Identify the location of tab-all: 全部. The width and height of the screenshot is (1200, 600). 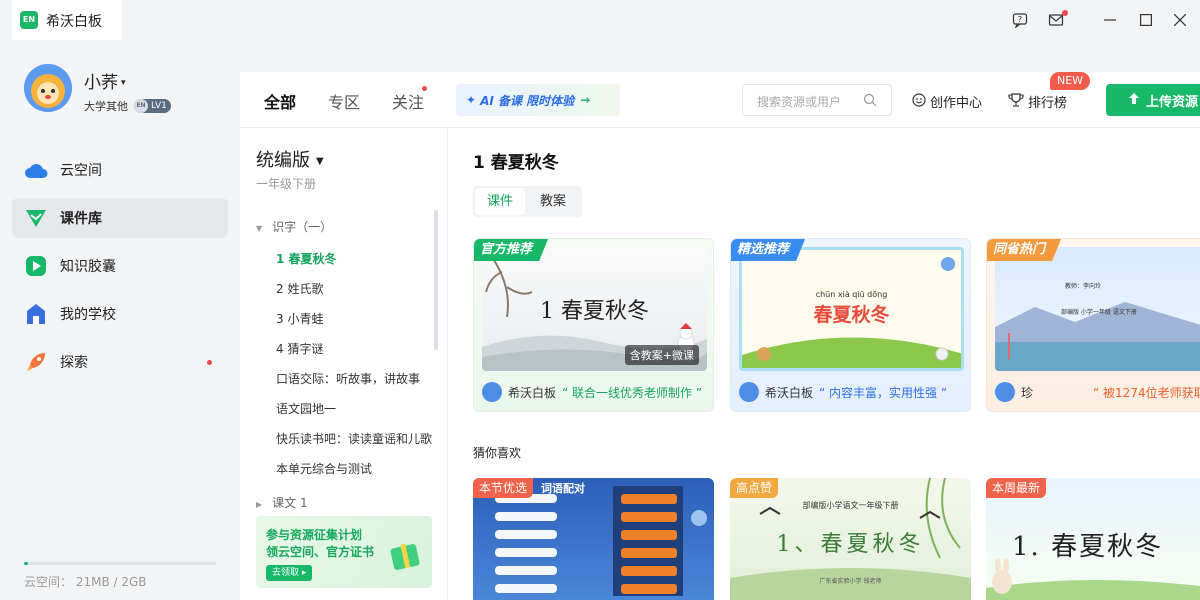
(280, 101).